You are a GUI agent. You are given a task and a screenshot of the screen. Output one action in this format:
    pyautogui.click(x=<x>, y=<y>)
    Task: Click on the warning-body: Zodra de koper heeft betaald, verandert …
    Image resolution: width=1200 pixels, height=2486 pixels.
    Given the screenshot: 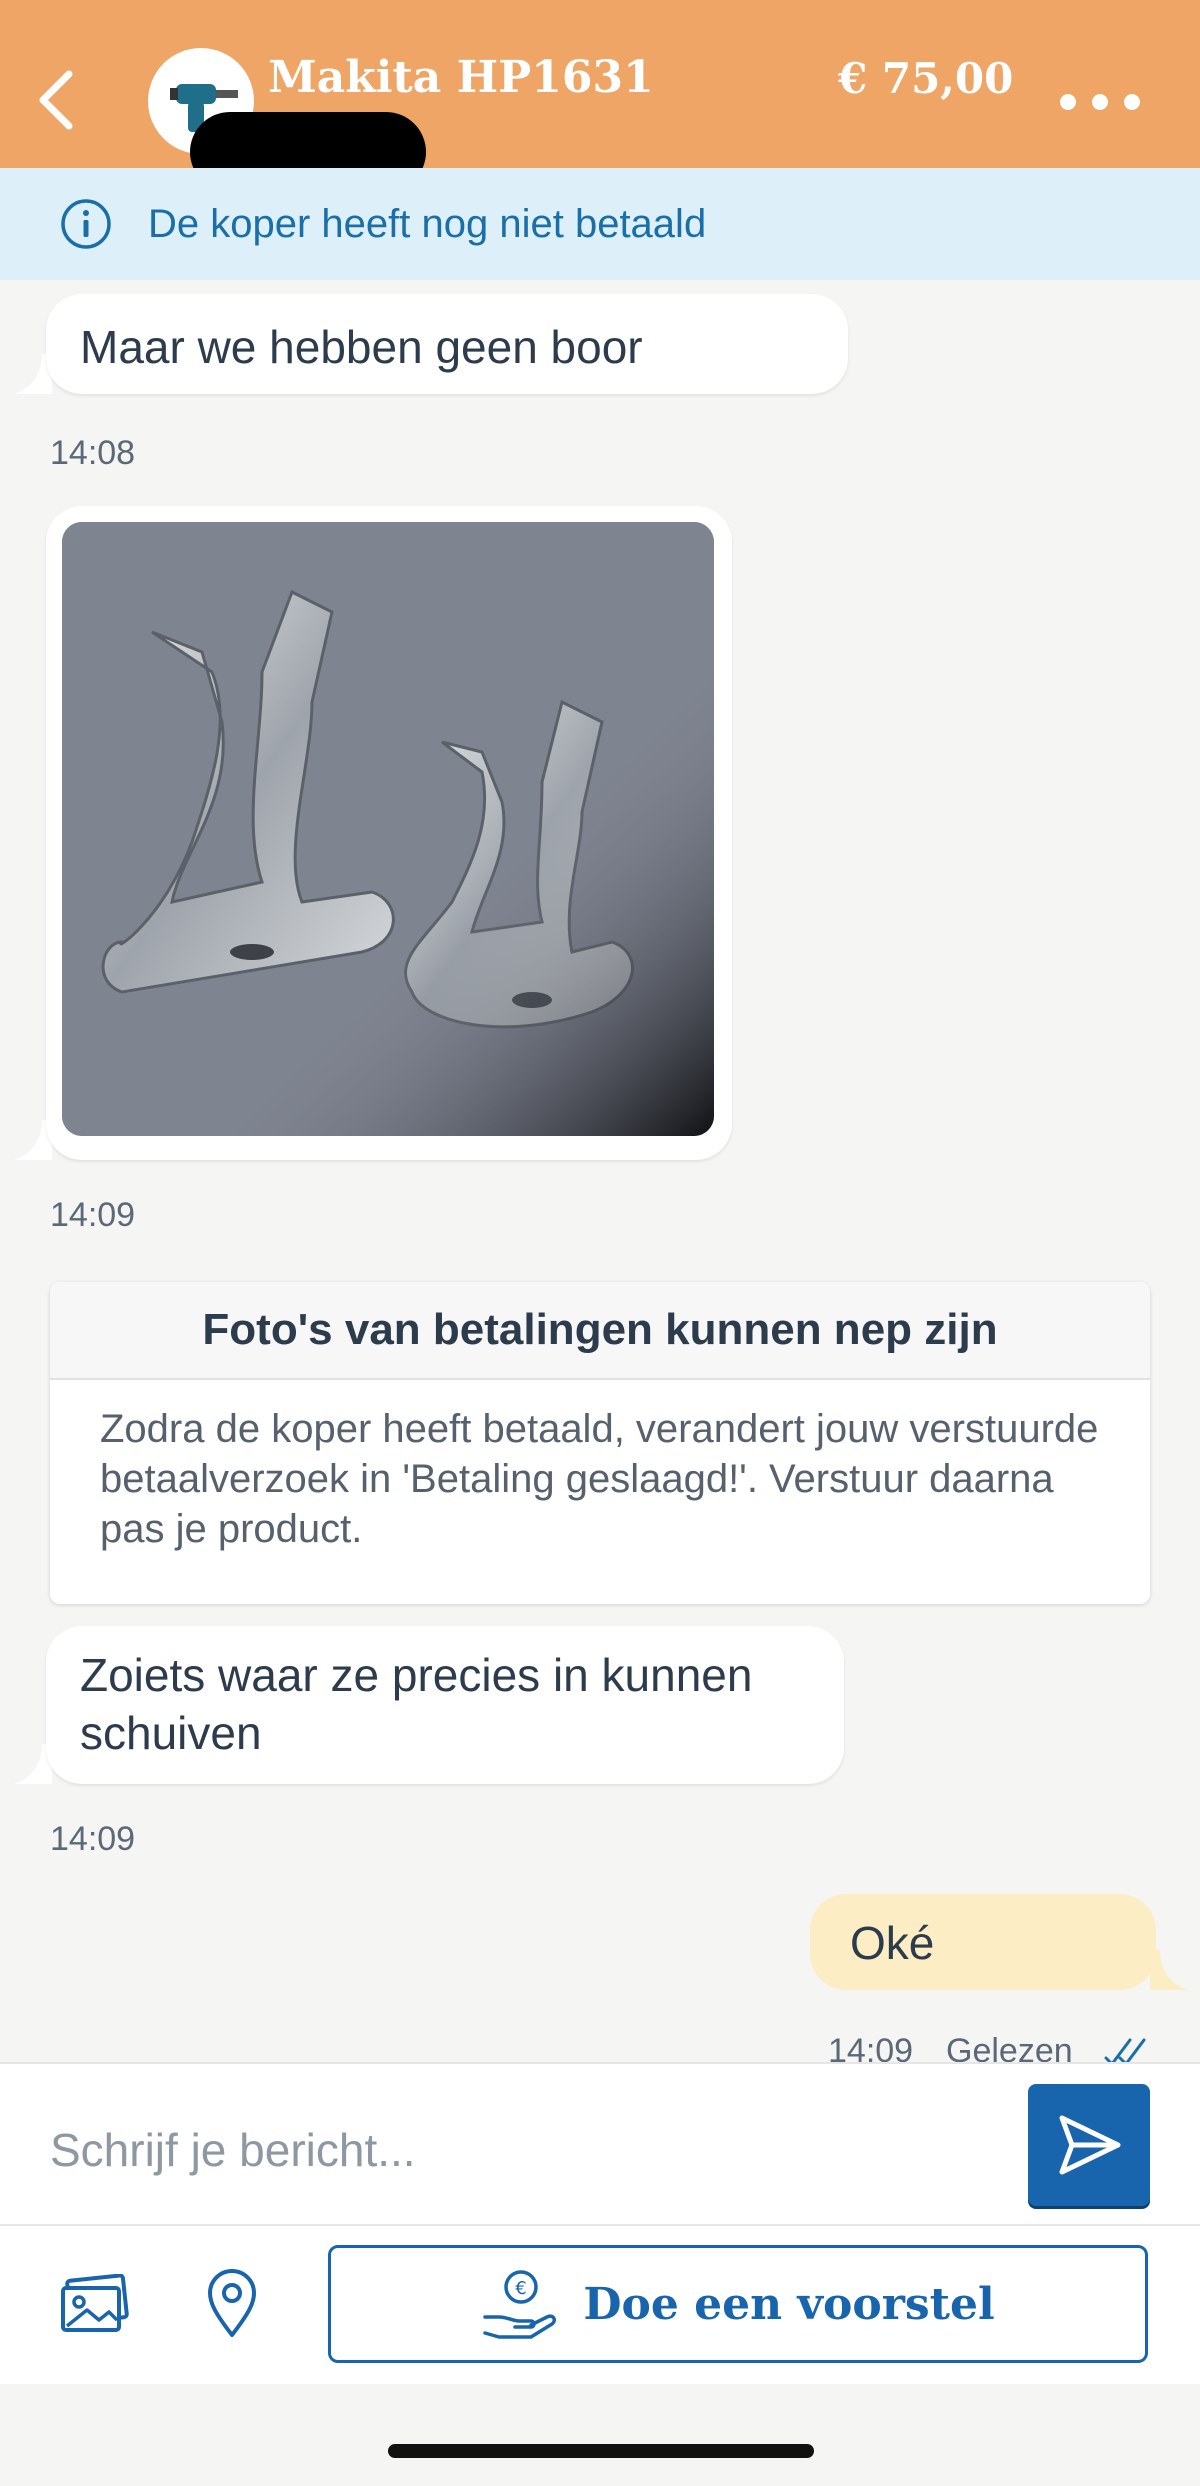 What is the action you would take?
    pyautogui.click(x=599, y=1479)
    